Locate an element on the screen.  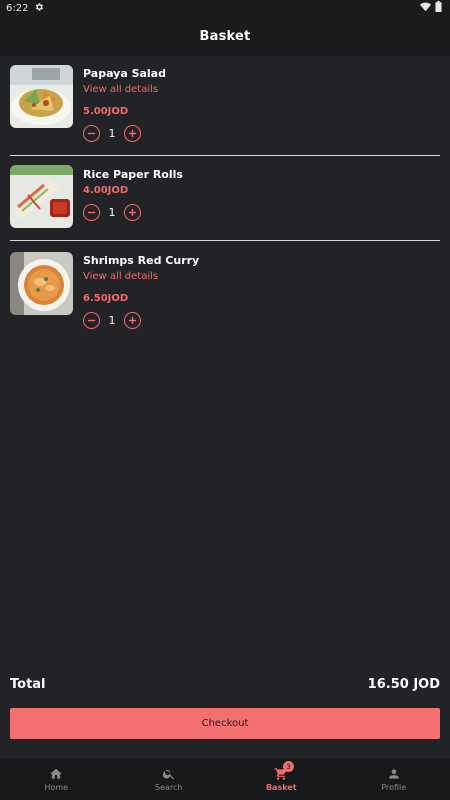
nav-item-basket: 3 Basket is located at coordinates (281, 779).